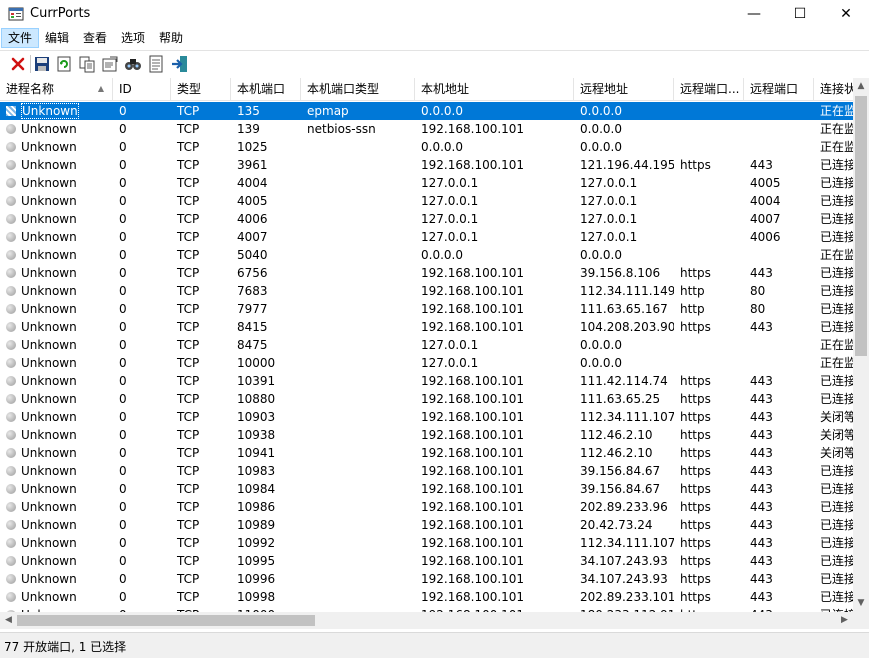 The image size is (869, 658). What do you see at coordinates (473, 129) in the screenshot?
I see `cell-text: 192.168.100.101` at bounding box center [473, 129].